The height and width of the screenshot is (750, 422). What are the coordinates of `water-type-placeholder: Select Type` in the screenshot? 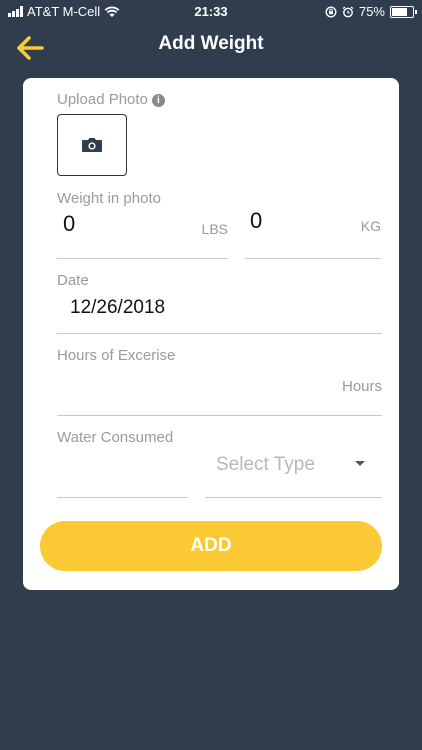 It's located at (265, 464).